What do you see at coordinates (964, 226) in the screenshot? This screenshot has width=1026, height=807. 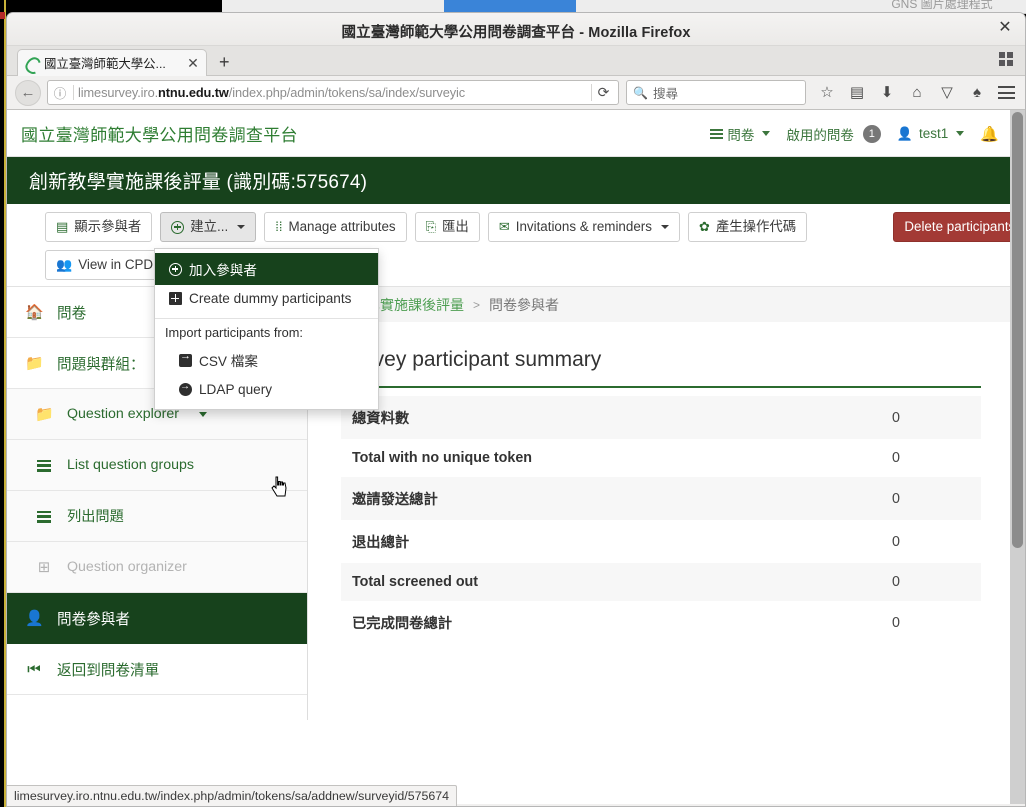 I see `delete-participants-table-label: Delete participants table` at bounding box center [964, 226].